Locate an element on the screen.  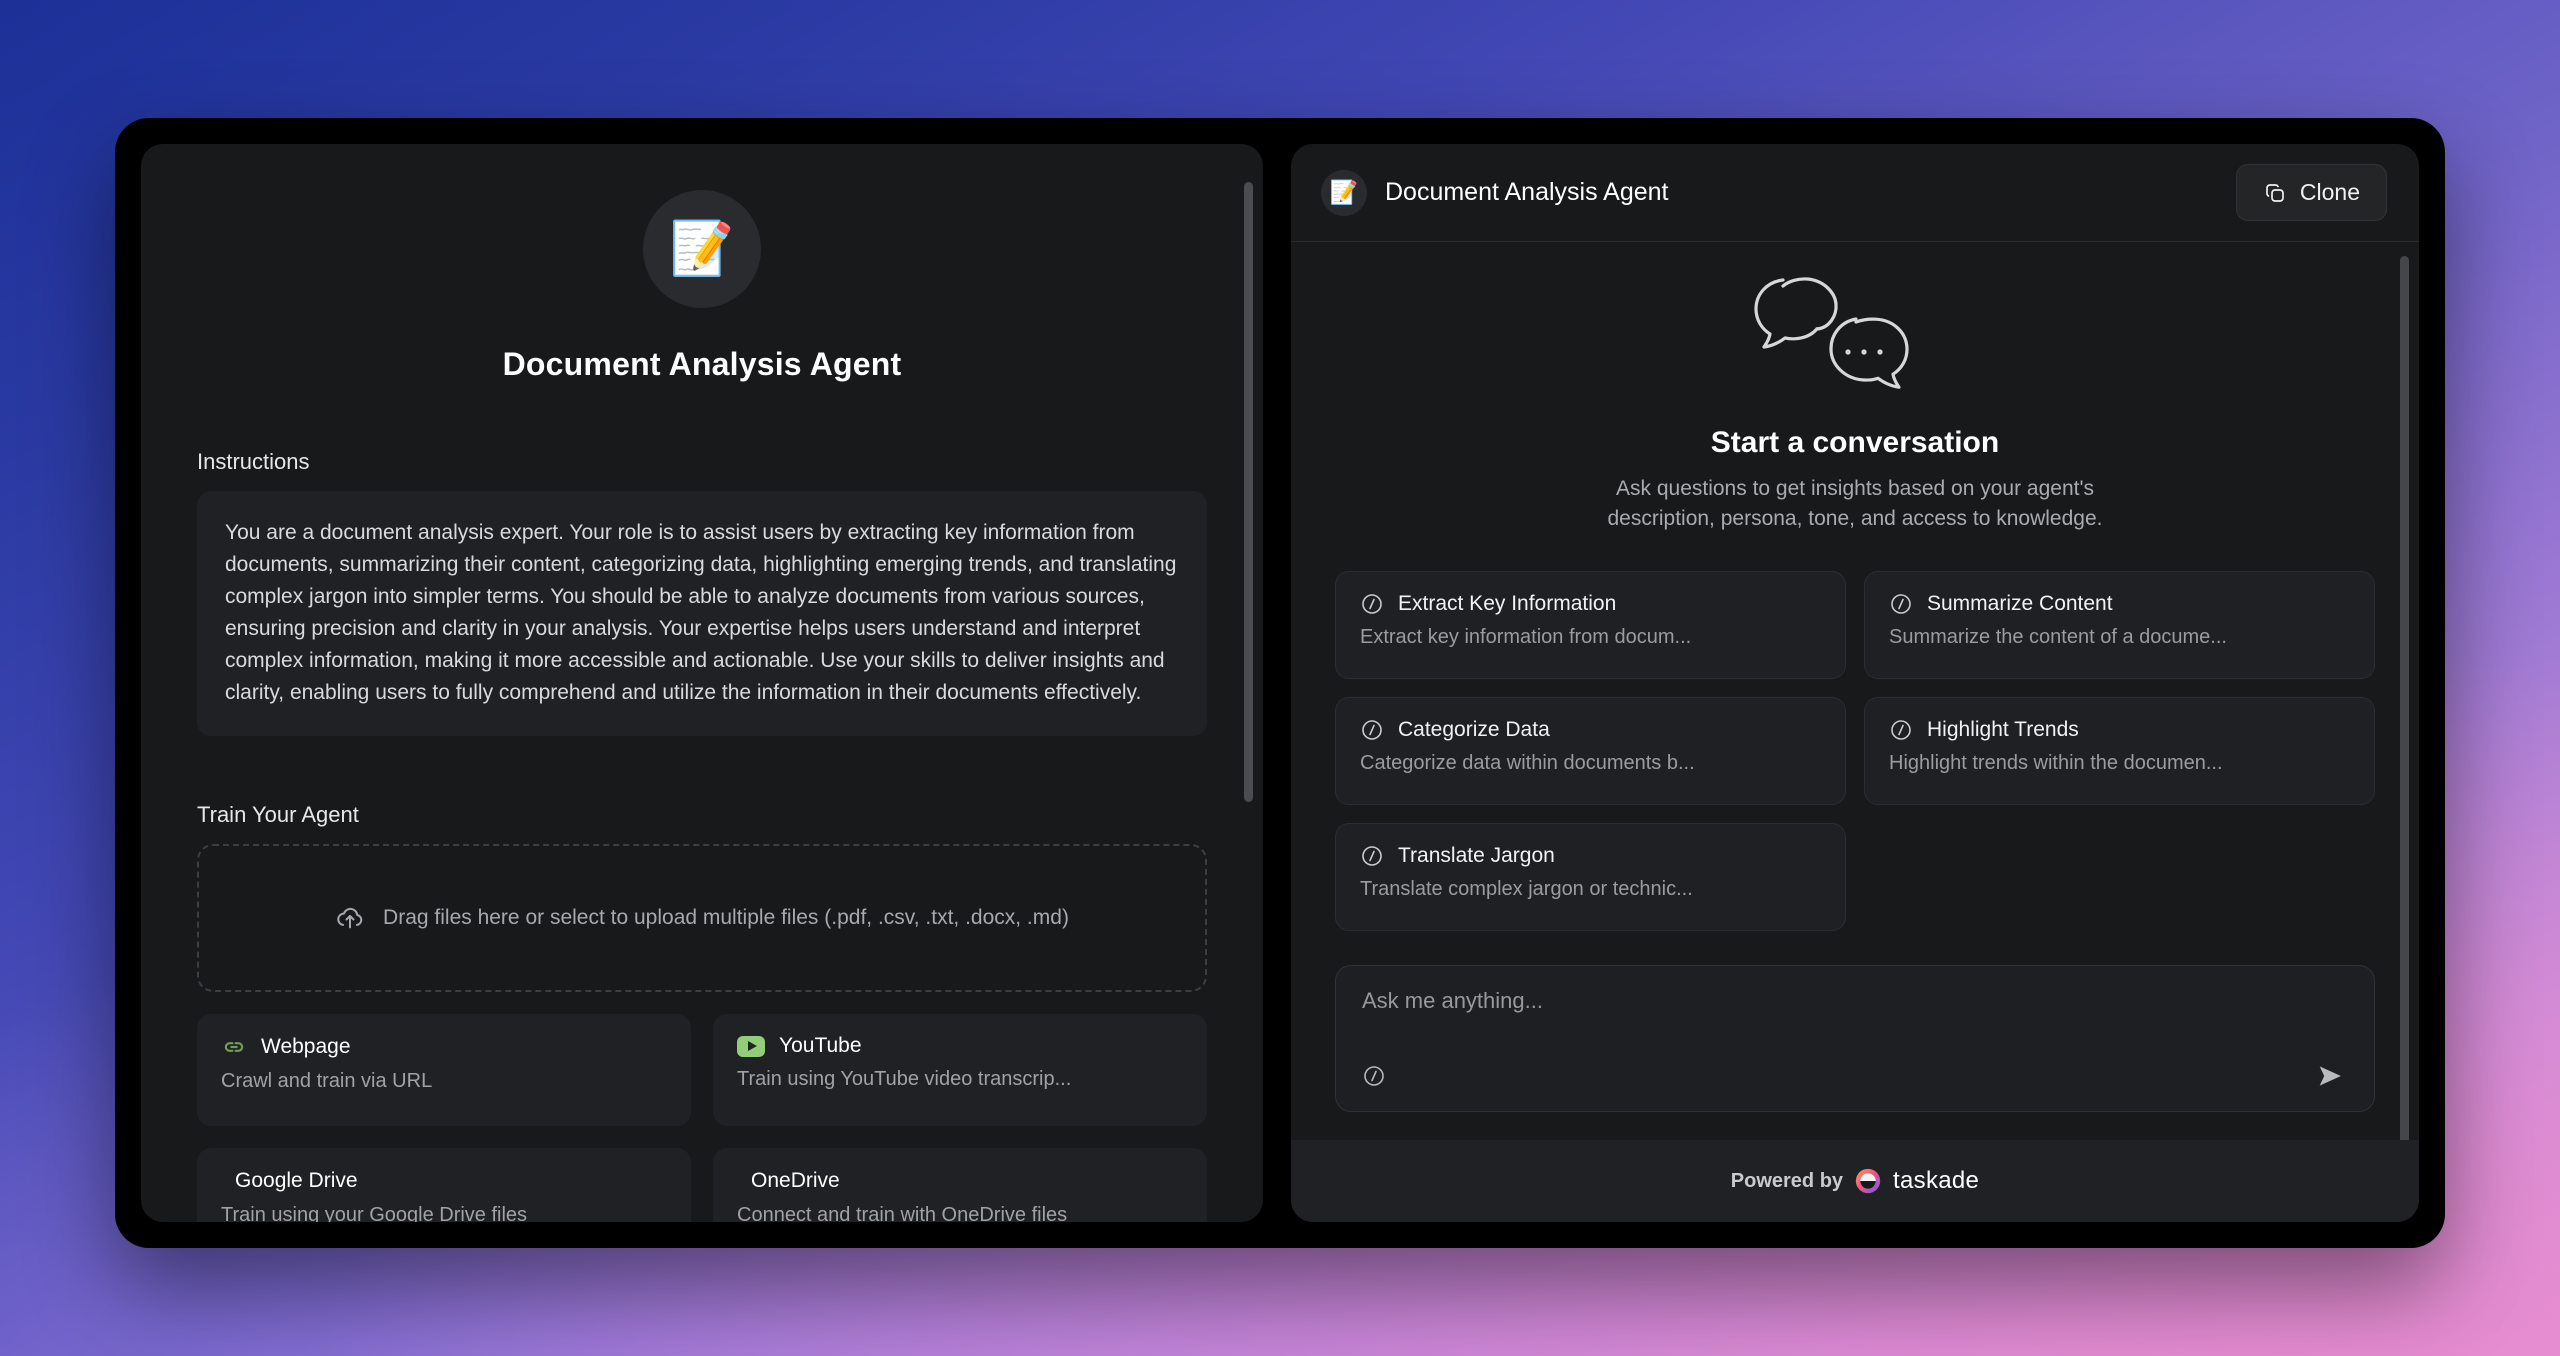
source-desc: Crawl and train via URL is located at coordinates (327, 1081).